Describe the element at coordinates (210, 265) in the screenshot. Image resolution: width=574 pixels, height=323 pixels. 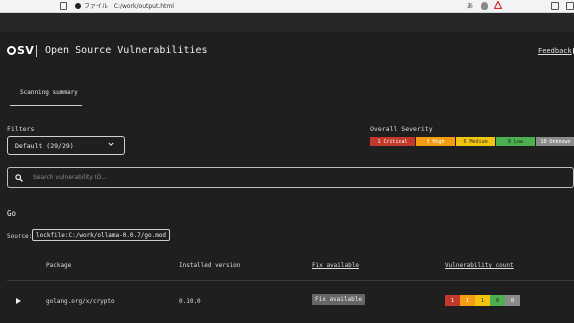
I see `column-header-installed: Installed version` at that location.